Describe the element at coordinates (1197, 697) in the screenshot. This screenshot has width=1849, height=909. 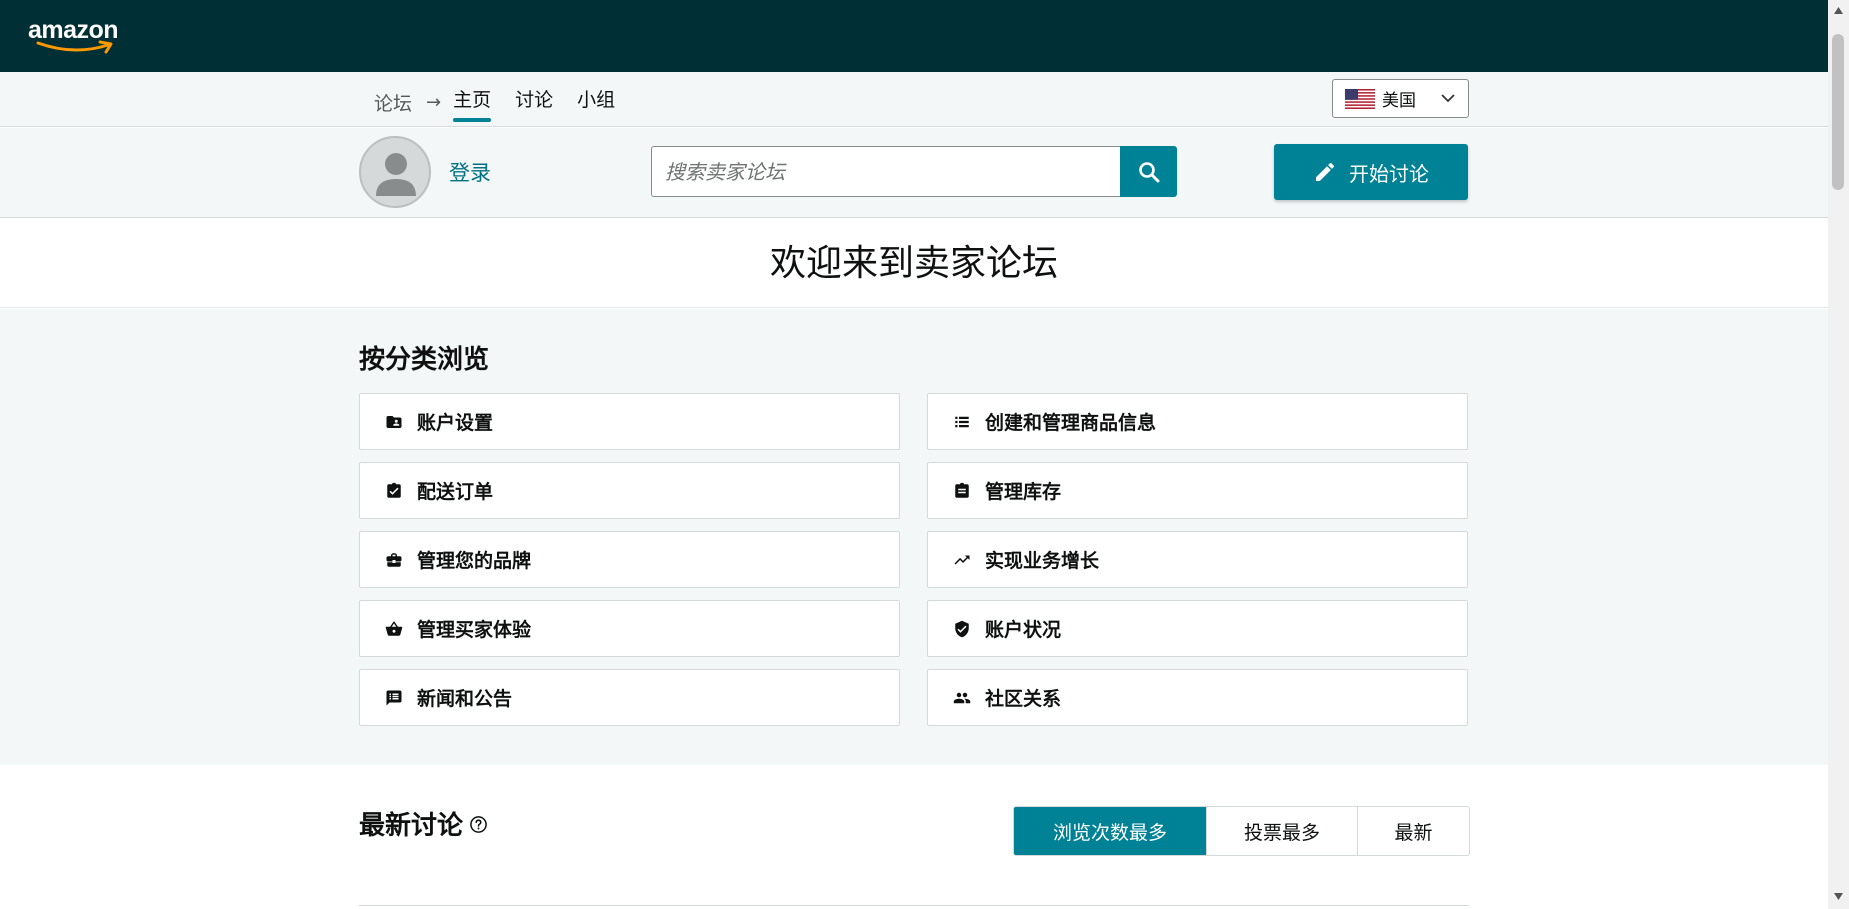
I see `category-community: 社区关系` at that location.